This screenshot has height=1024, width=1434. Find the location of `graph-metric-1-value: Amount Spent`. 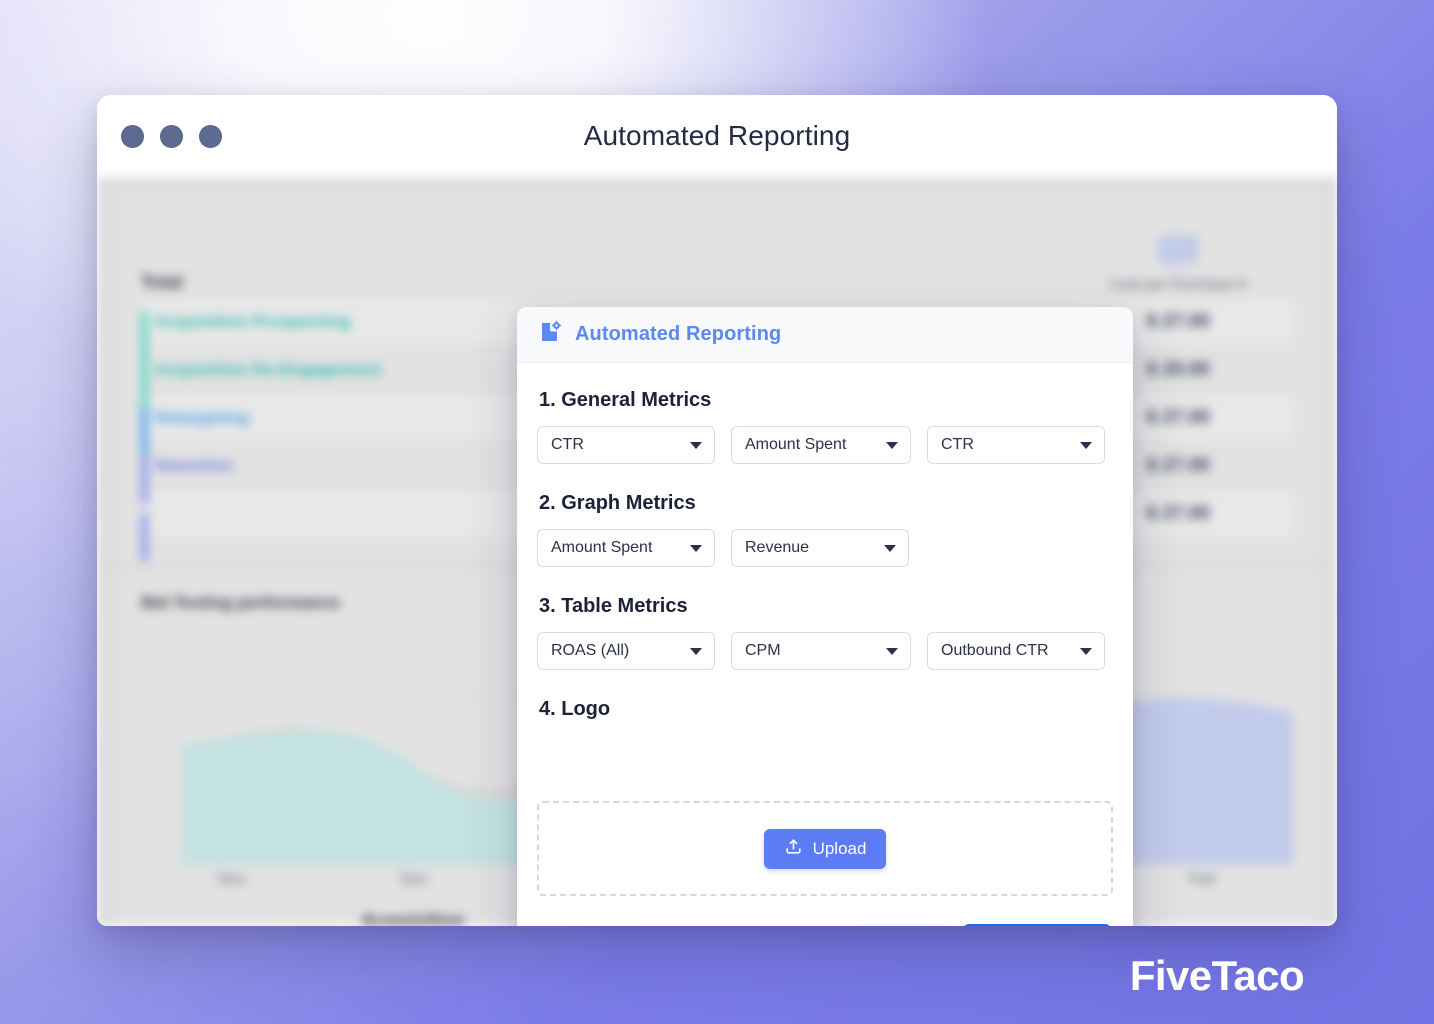

graph-metric-1-value: Amount Spent is located at coordinates (602, 547).